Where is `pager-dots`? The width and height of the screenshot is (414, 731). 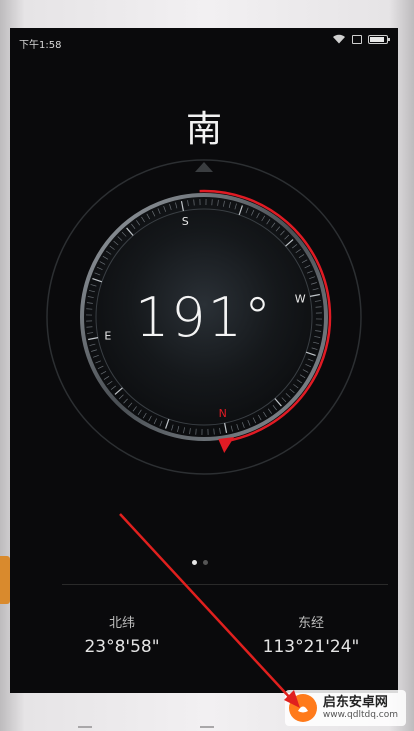
pager-dots is located at coordinates (200, 562).